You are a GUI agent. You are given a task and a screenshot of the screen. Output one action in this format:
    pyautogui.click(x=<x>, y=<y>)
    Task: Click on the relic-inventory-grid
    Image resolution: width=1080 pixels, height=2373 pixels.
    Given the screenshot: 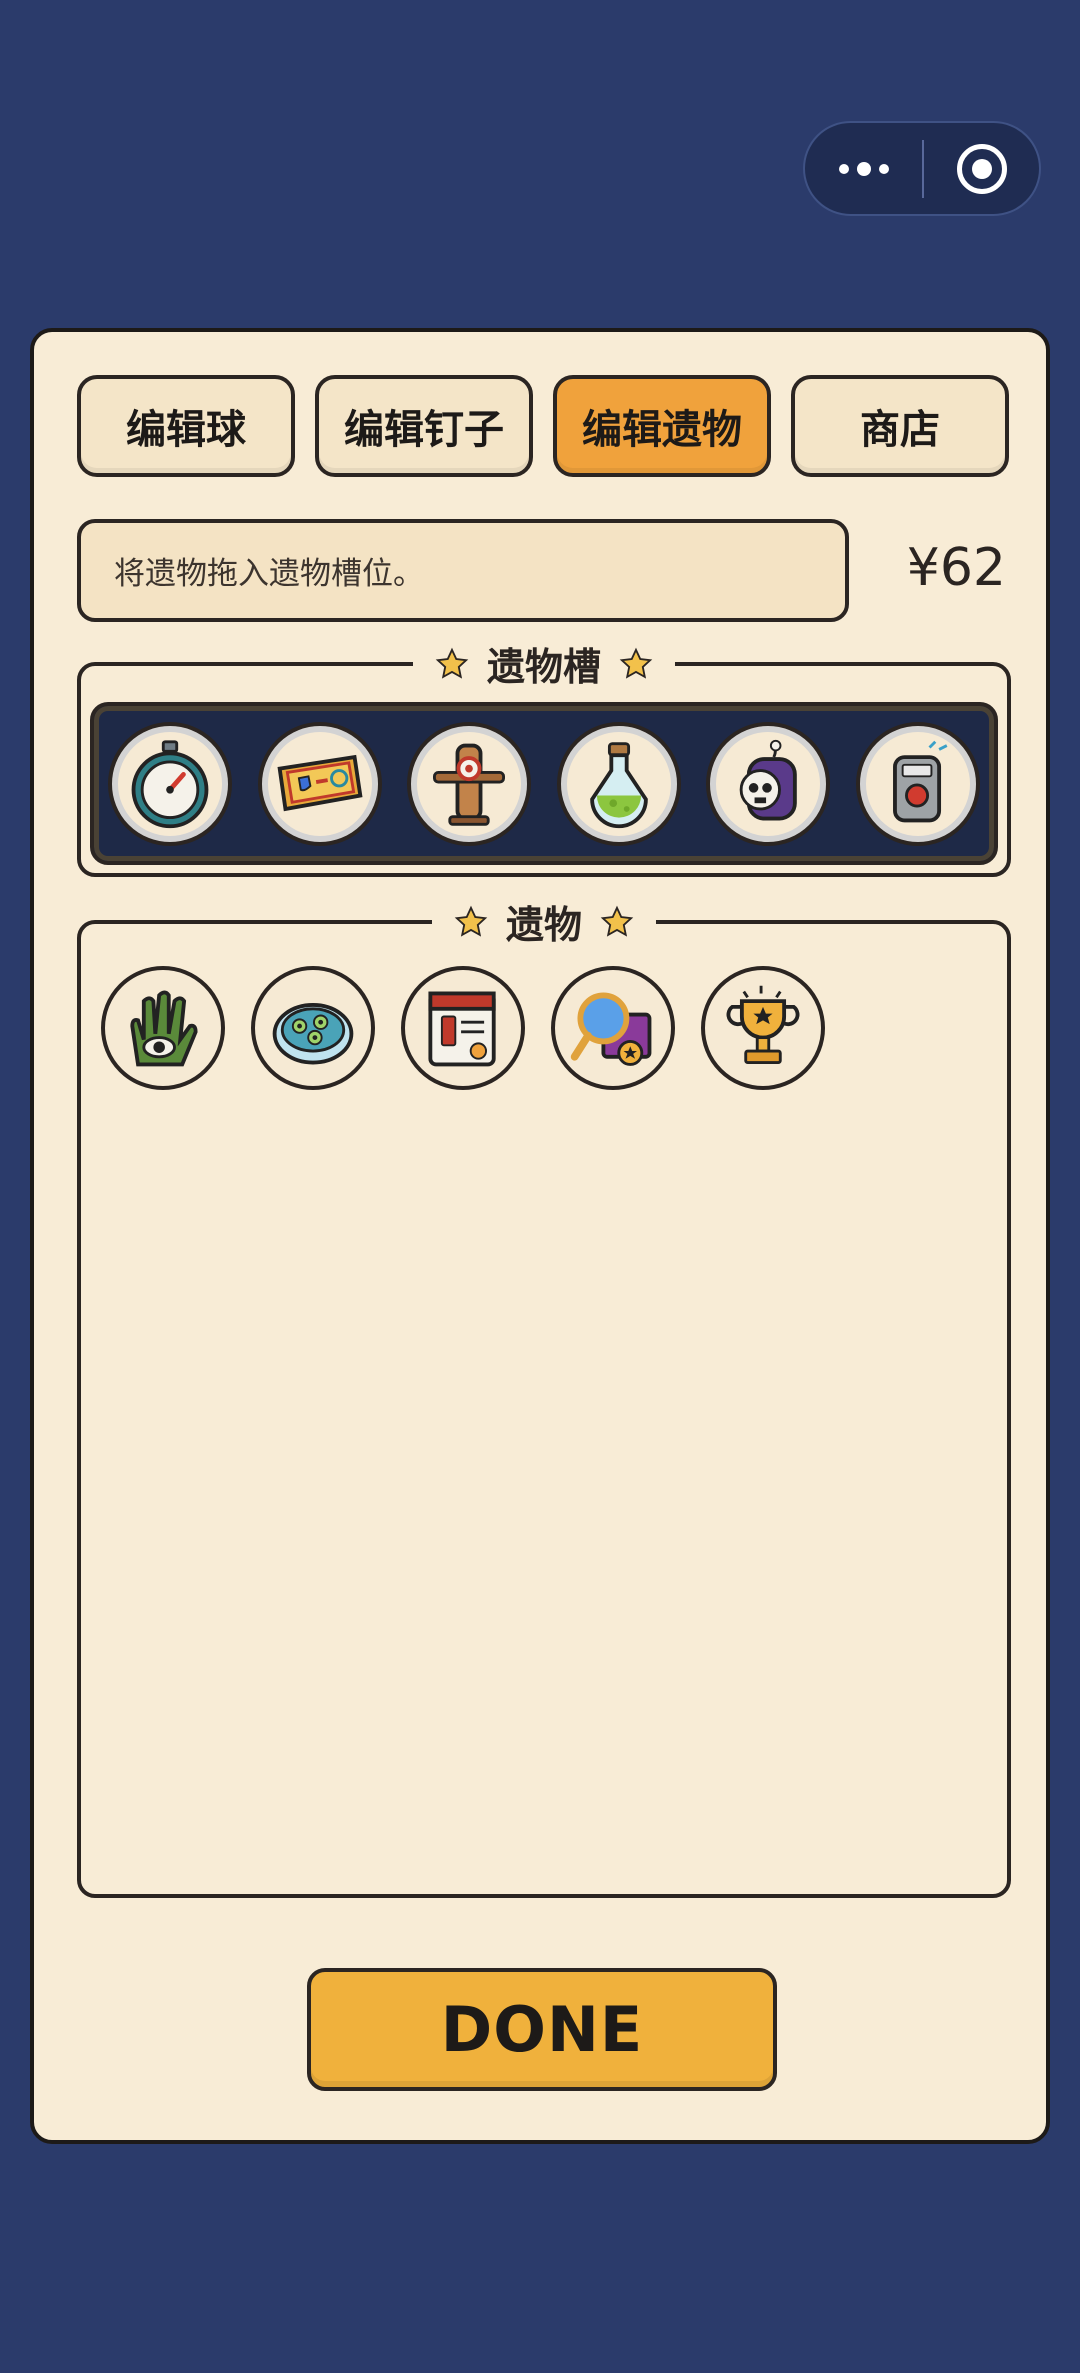 What is the action you would take?
    pyautogui.click(x=463, y=1028)
    